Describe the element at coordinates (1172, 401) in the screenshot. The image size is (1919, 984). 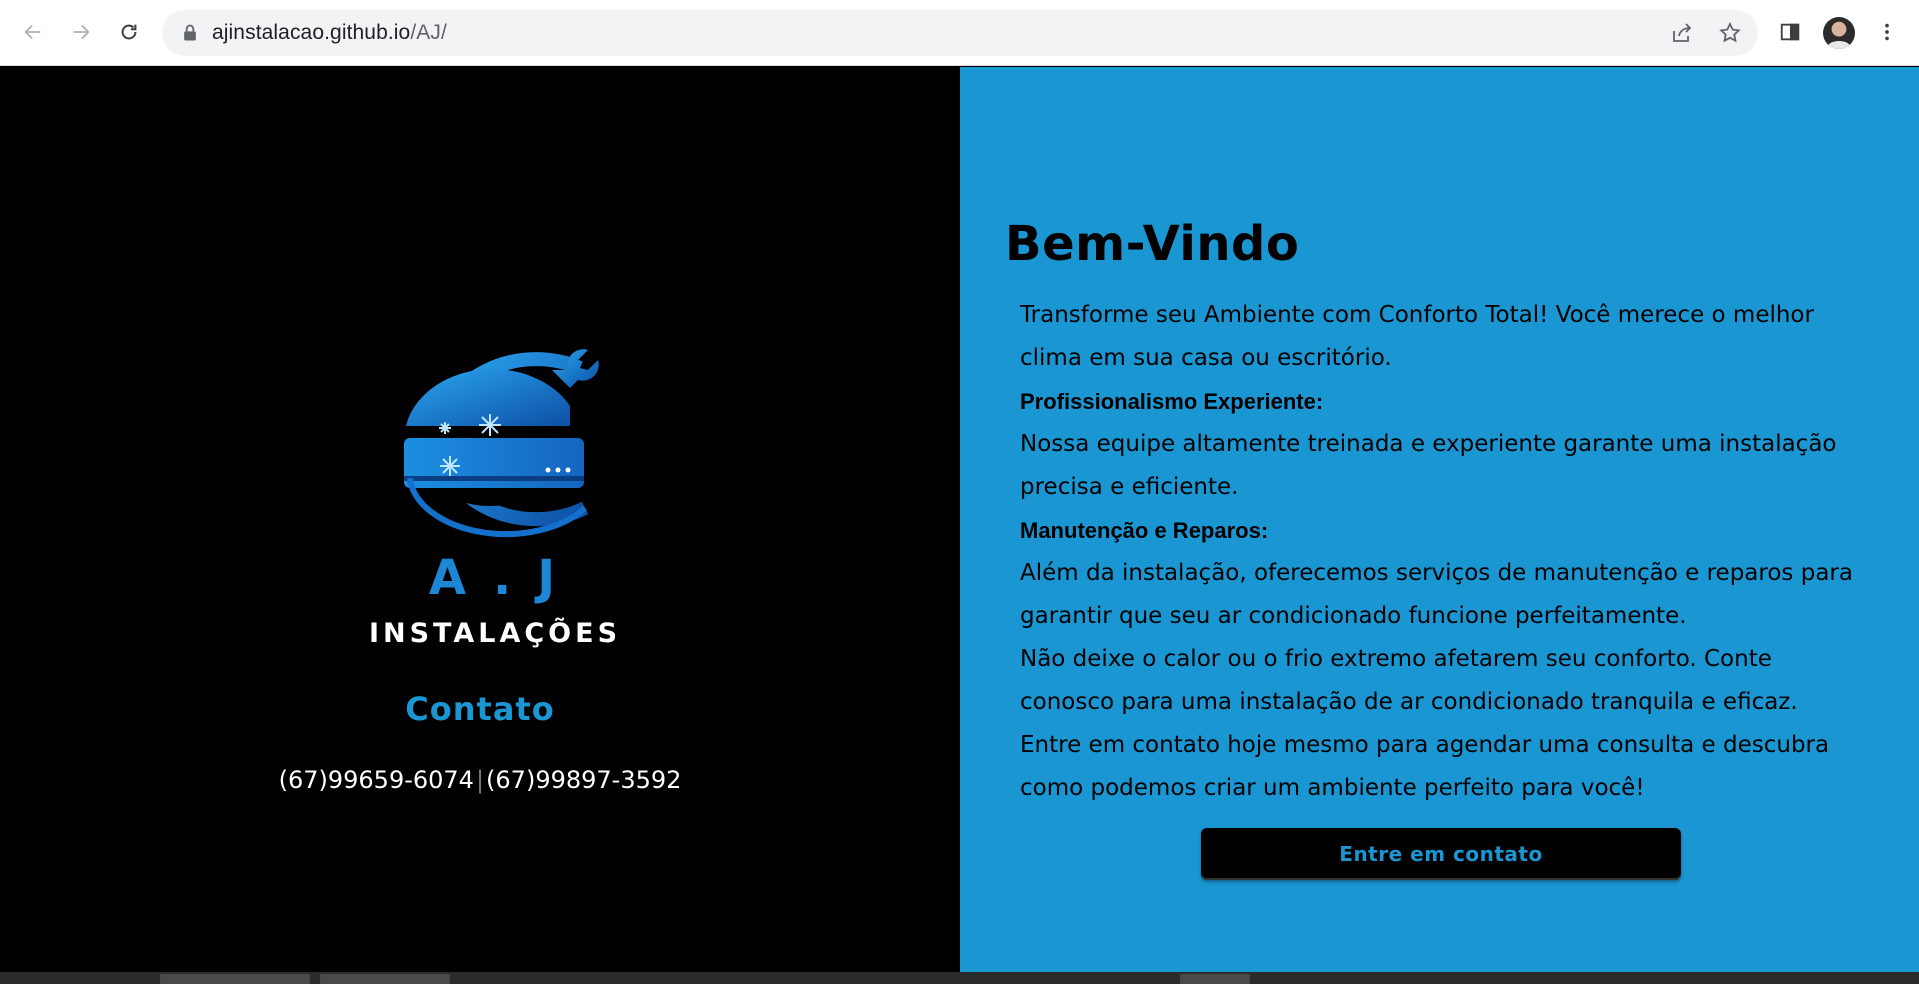
I see `heading-professionalism: Profissionalismo Experiente:` at that location.